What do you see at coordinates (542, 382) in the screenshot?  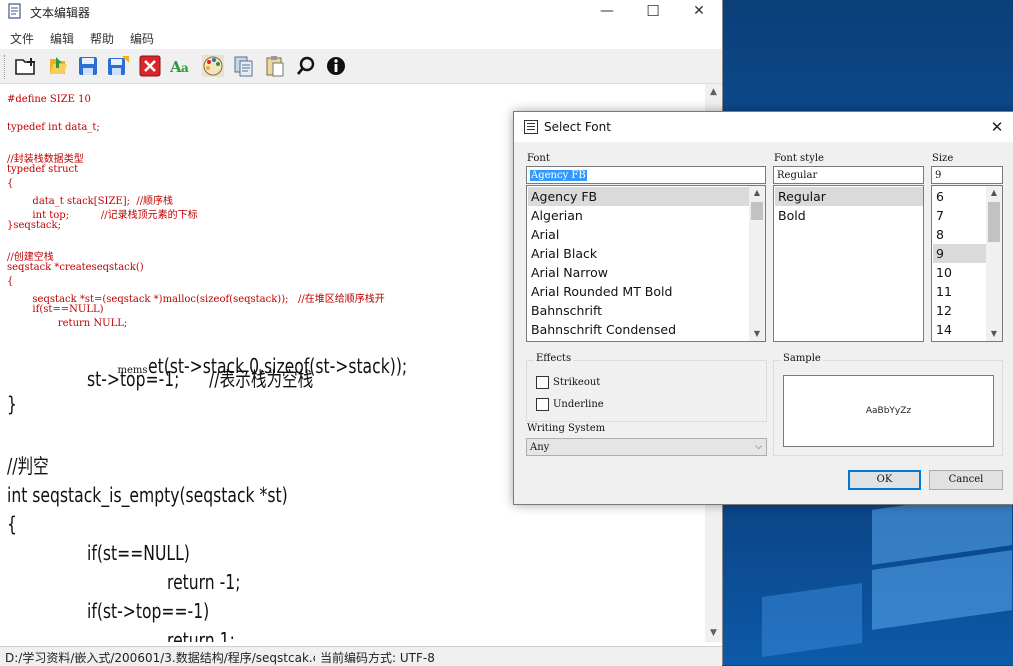 I see `strikeout-checkbox` at bounding box center [542, 382].